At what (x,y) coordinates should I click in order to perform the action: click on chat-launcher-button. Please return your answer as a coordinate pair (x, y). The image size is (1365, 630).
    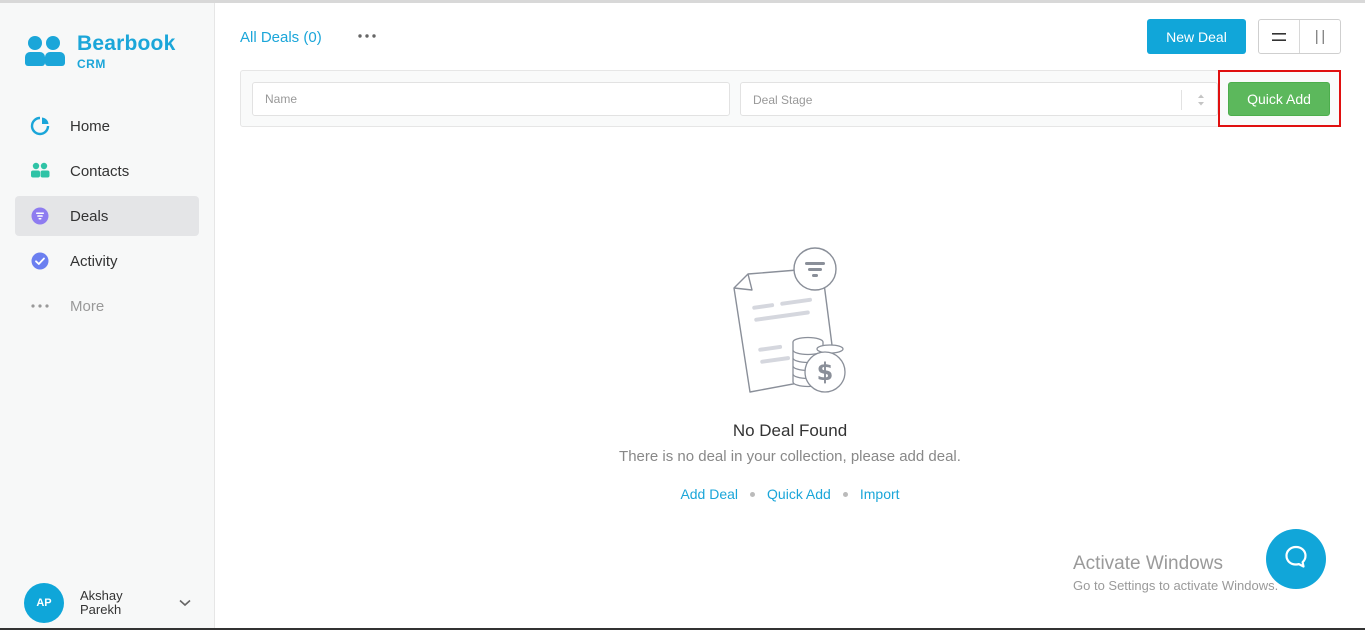
    Looking at the image, I should click on (1296, 559).